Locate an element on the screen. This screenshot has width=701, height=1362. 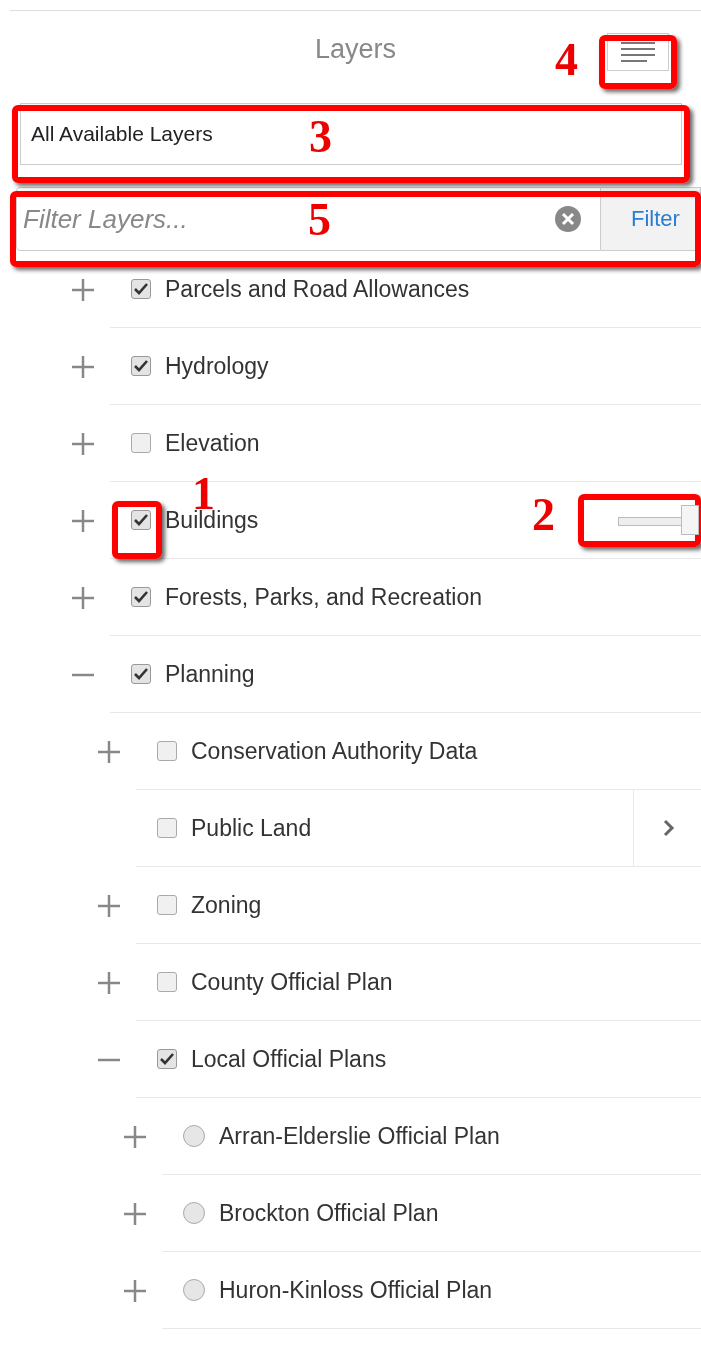
layer-label: Public Land is located at coordinates (251, 828).